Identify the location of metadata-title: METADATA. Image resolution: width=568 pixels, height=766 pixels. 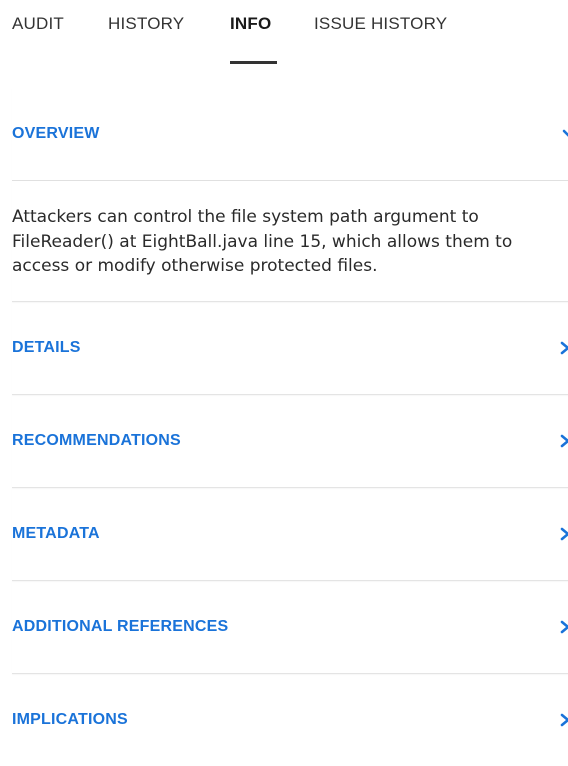
(56, 533).